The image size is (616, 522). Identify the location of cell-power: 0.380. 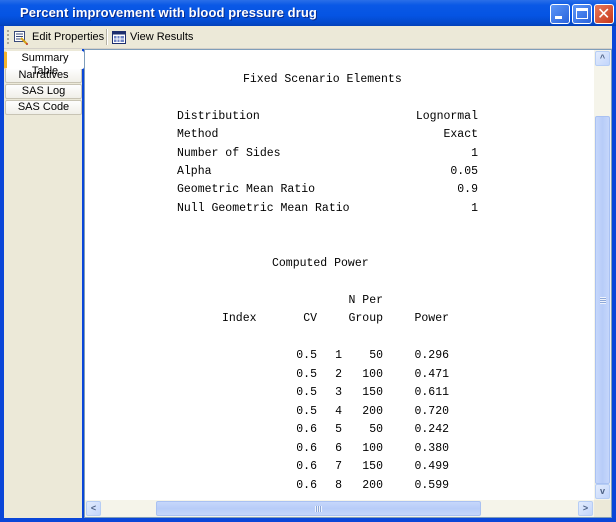
(431, 448).